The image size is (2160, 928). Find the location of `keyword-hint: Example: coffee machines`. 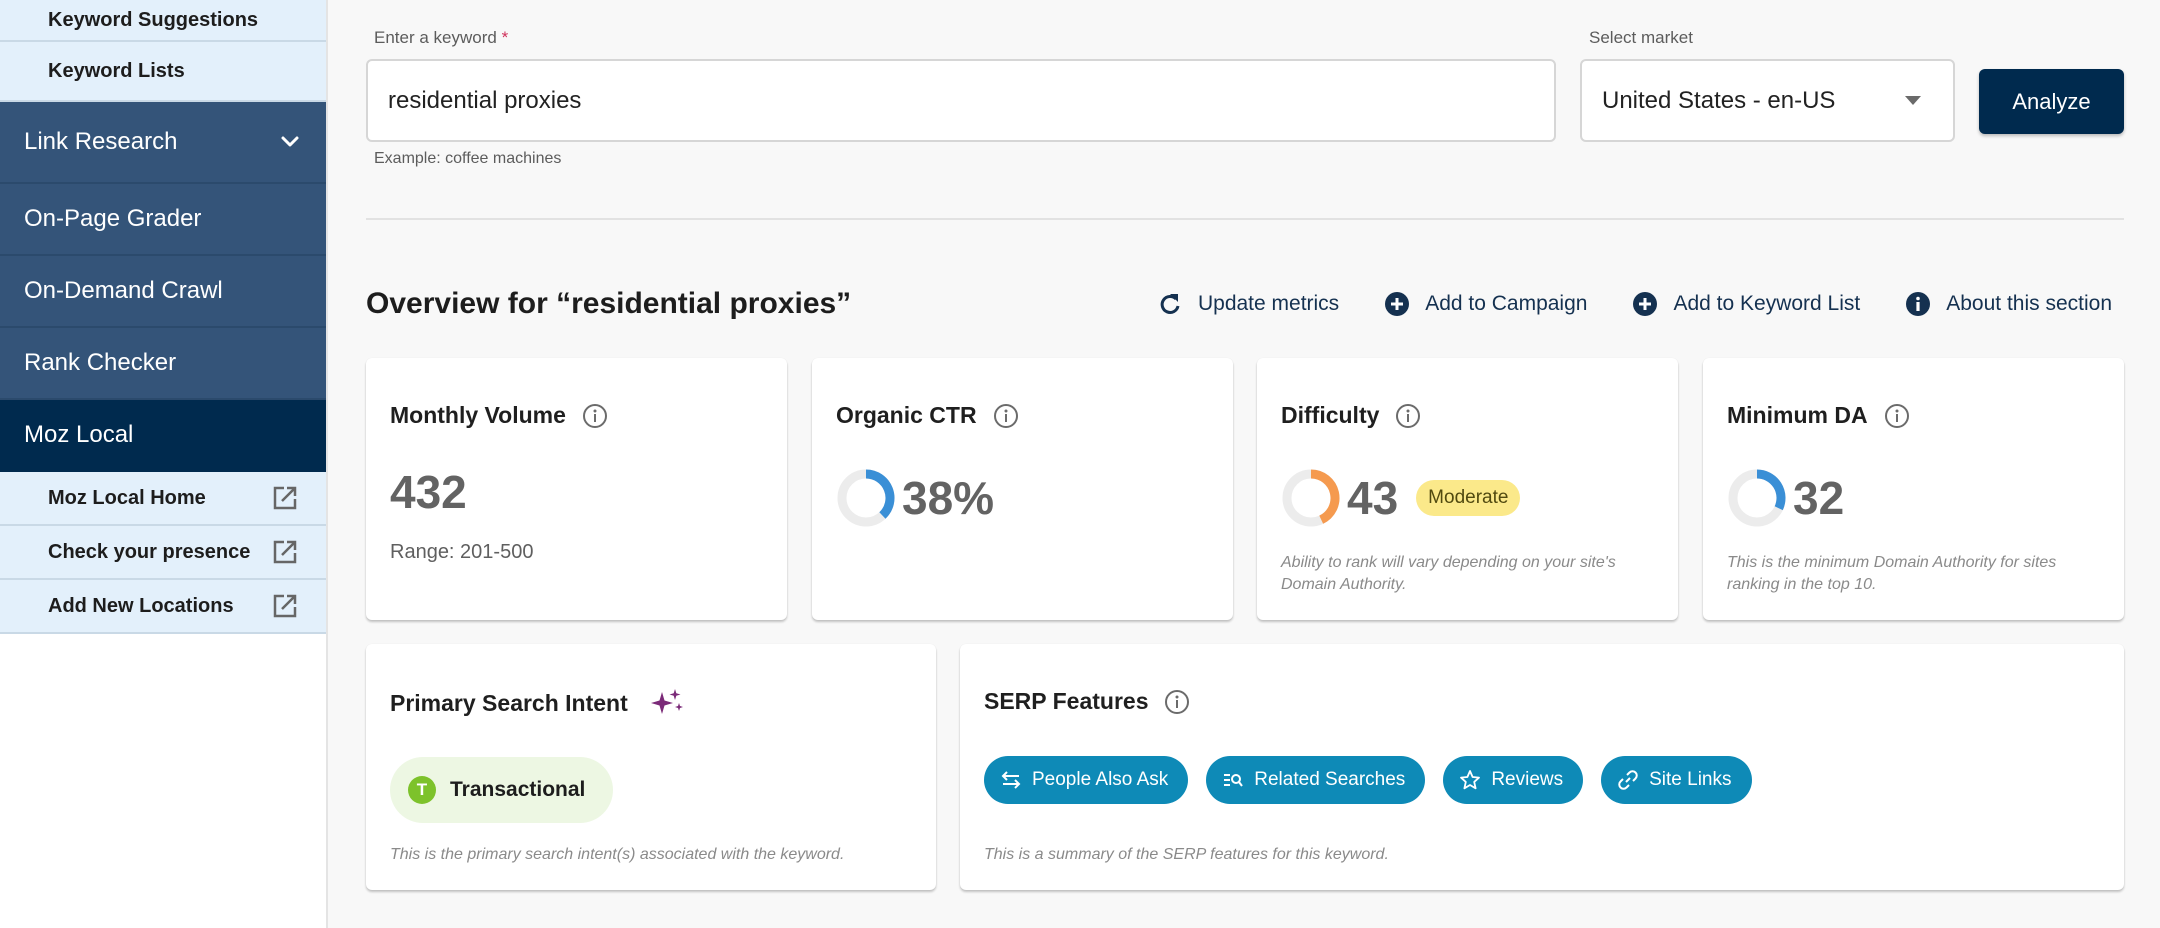

keyword-hint: Example: coffee machines is located at coordinates (468, 158).